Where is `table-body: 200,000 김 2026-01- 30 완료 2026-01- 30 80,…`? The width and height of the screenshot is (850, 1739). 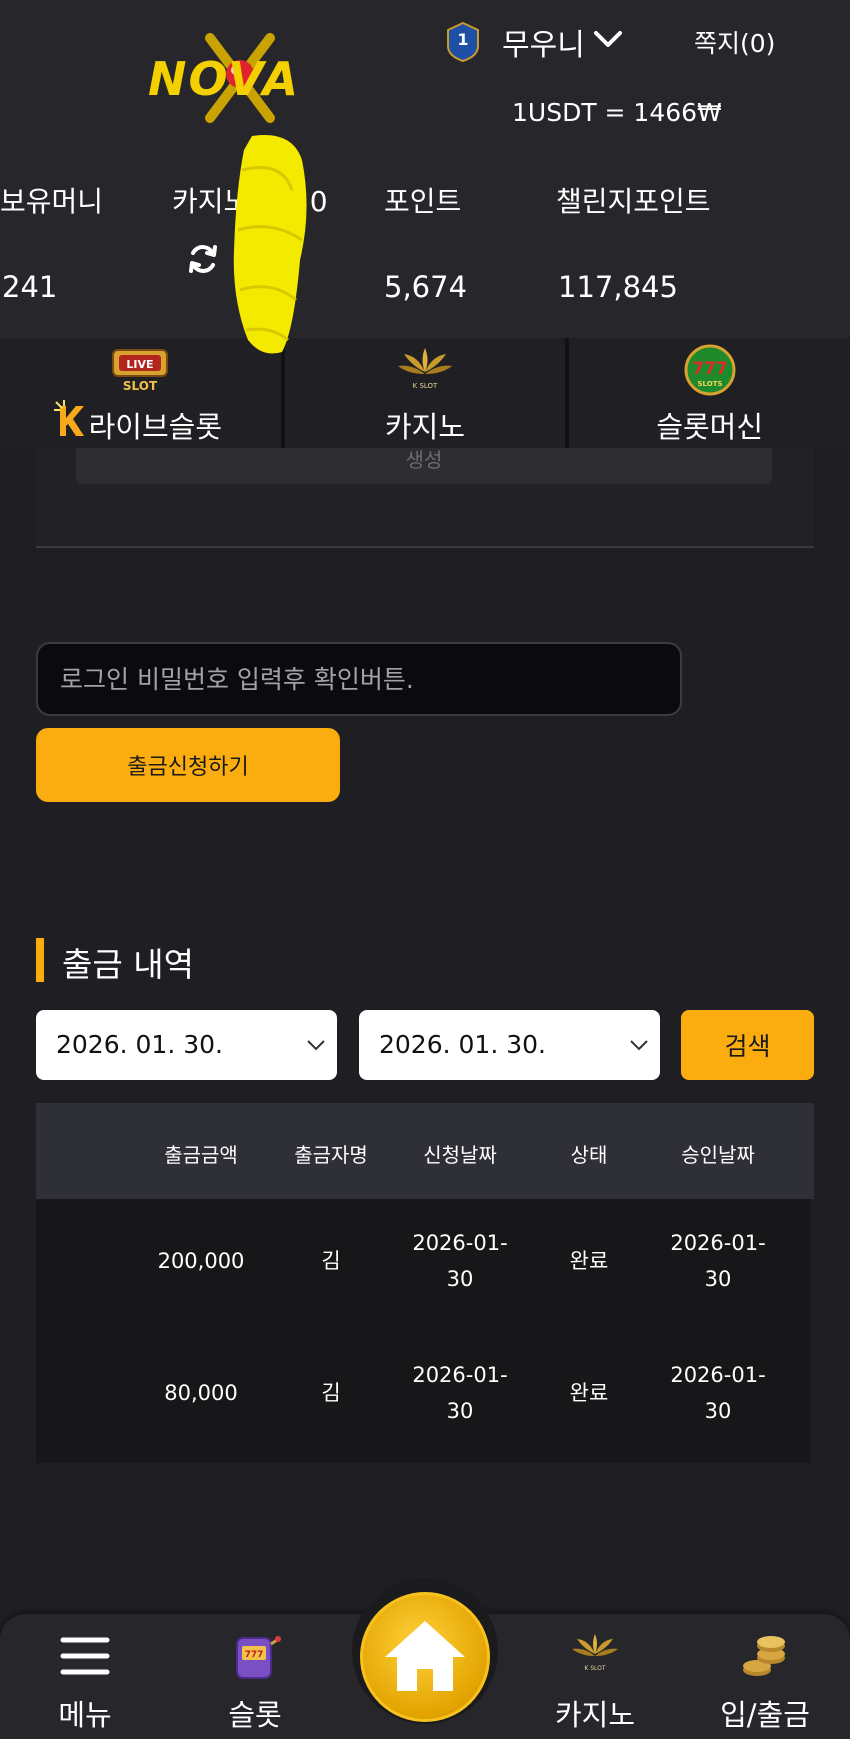
table-body: 200,000 김 2026-01- 30 완료 2026-01- 30 80,… is located at coordinates (423, 1331).